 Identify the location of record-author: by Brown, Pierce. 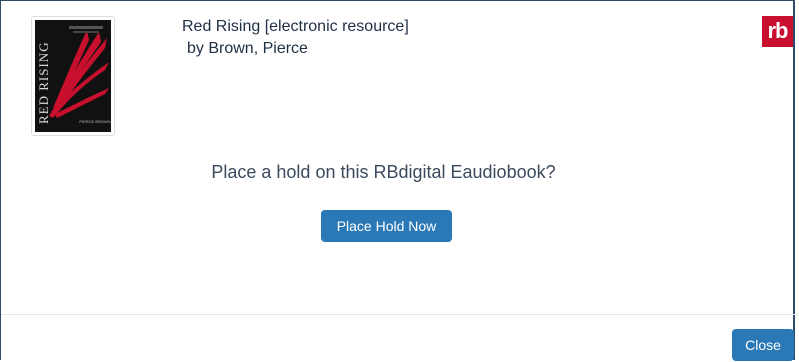
(247, 48).